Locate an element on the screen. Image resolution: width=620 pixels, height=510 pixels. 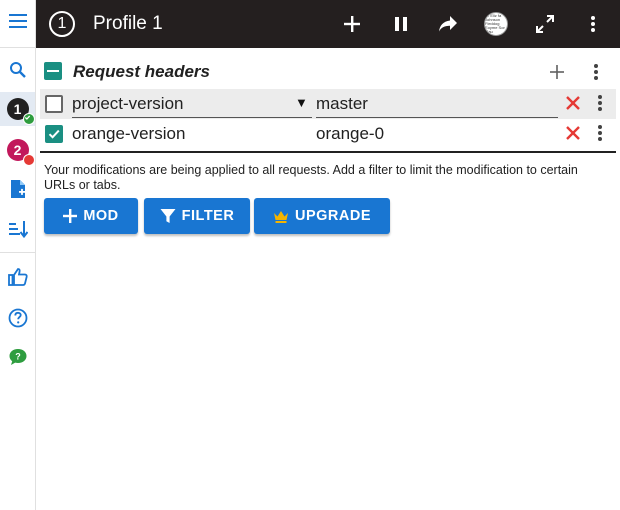
thumbs-up-icon is located at coordinates (17, 277).